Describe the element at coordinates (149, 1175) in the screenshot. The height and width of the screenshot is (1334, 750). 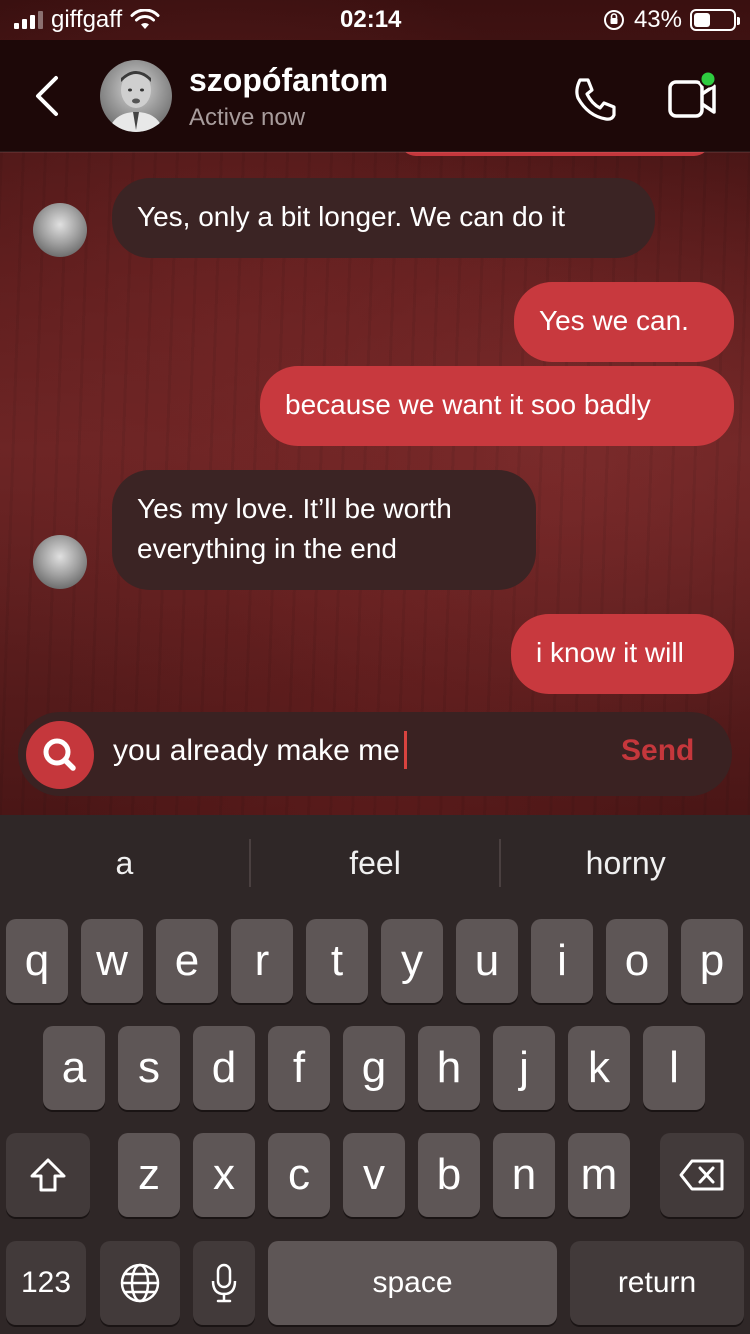
I see `key-z: z` at that location.